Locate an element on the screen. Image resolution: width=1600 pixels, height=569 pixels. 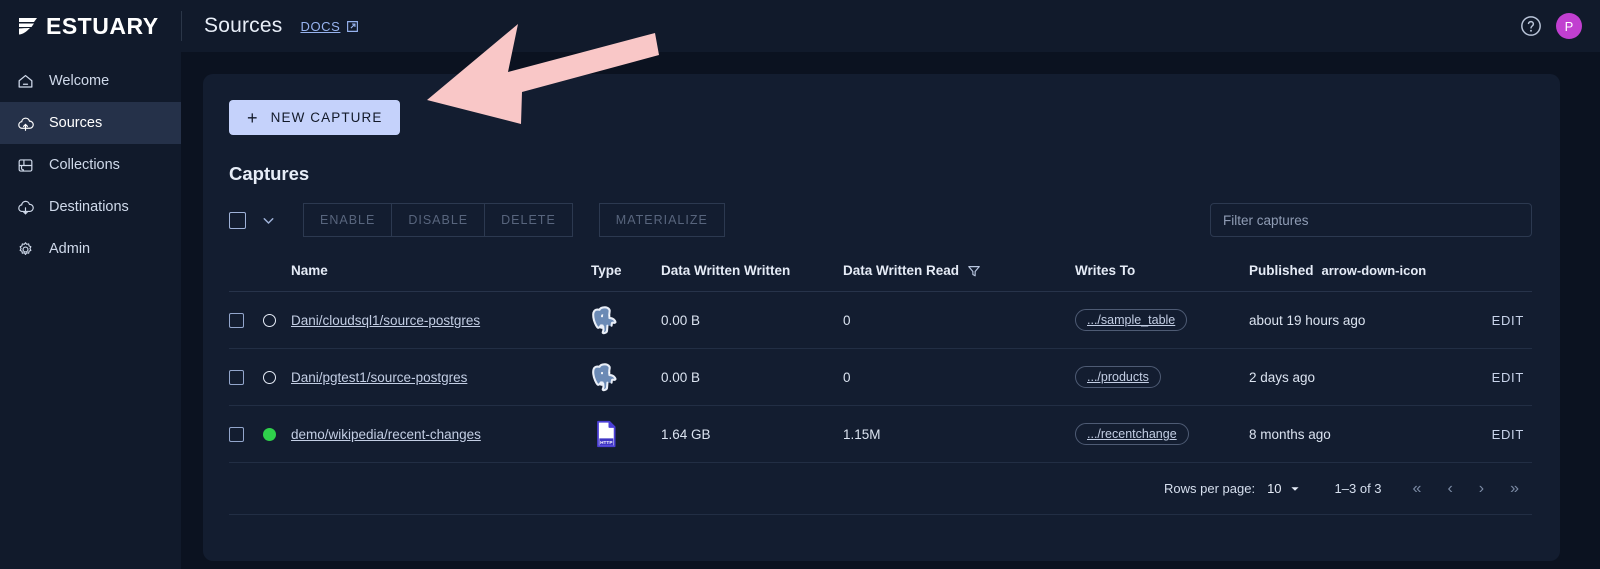
sidebar-item-admin: Admin is located at coordinates (90, 249).